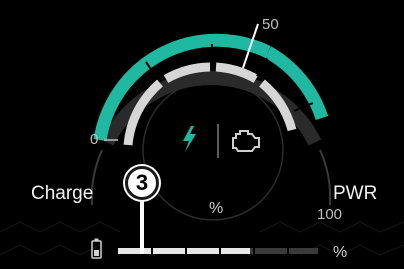  I want to click on callout-badge: 3, so click(142, 183).